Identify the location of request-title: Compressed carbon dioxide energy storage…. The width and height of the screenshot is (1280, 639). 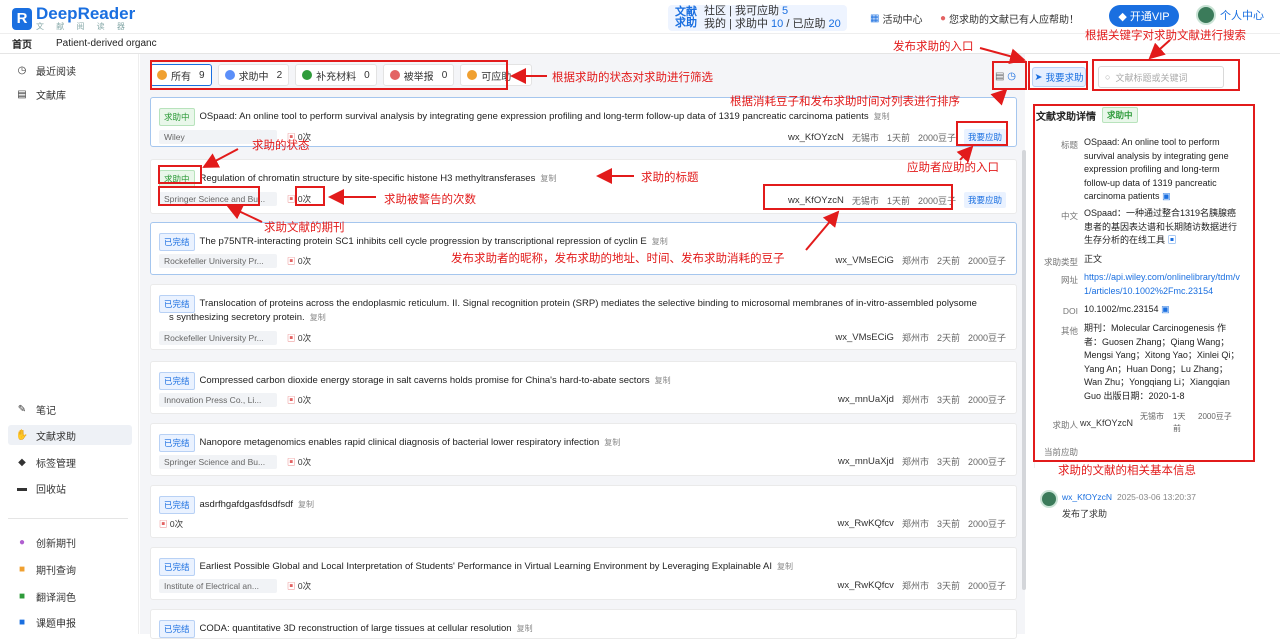
(425, 381).